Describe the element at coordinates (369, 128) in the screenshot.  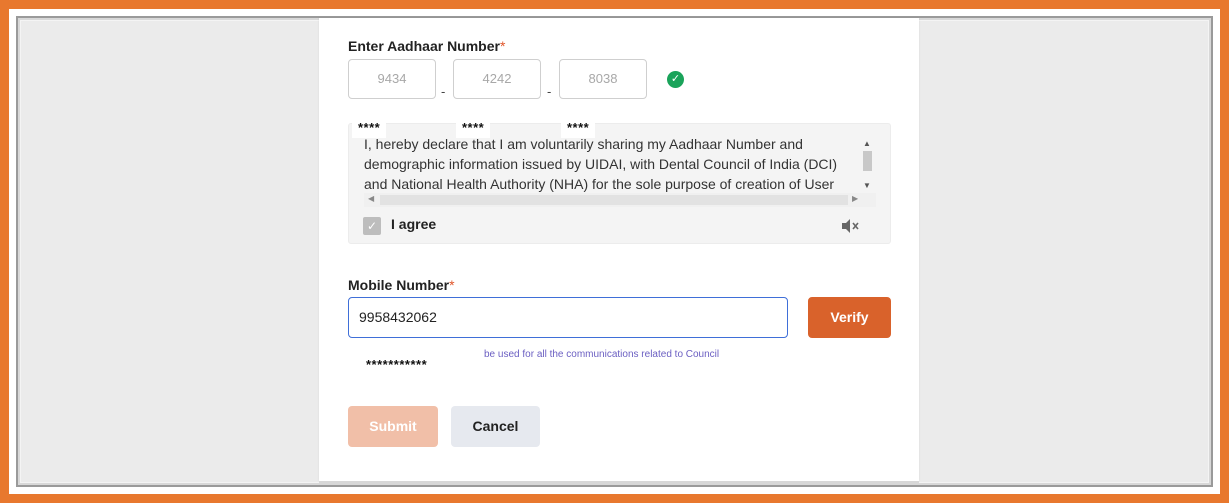
I see `aadhaar-mask-1: ****` at that location.